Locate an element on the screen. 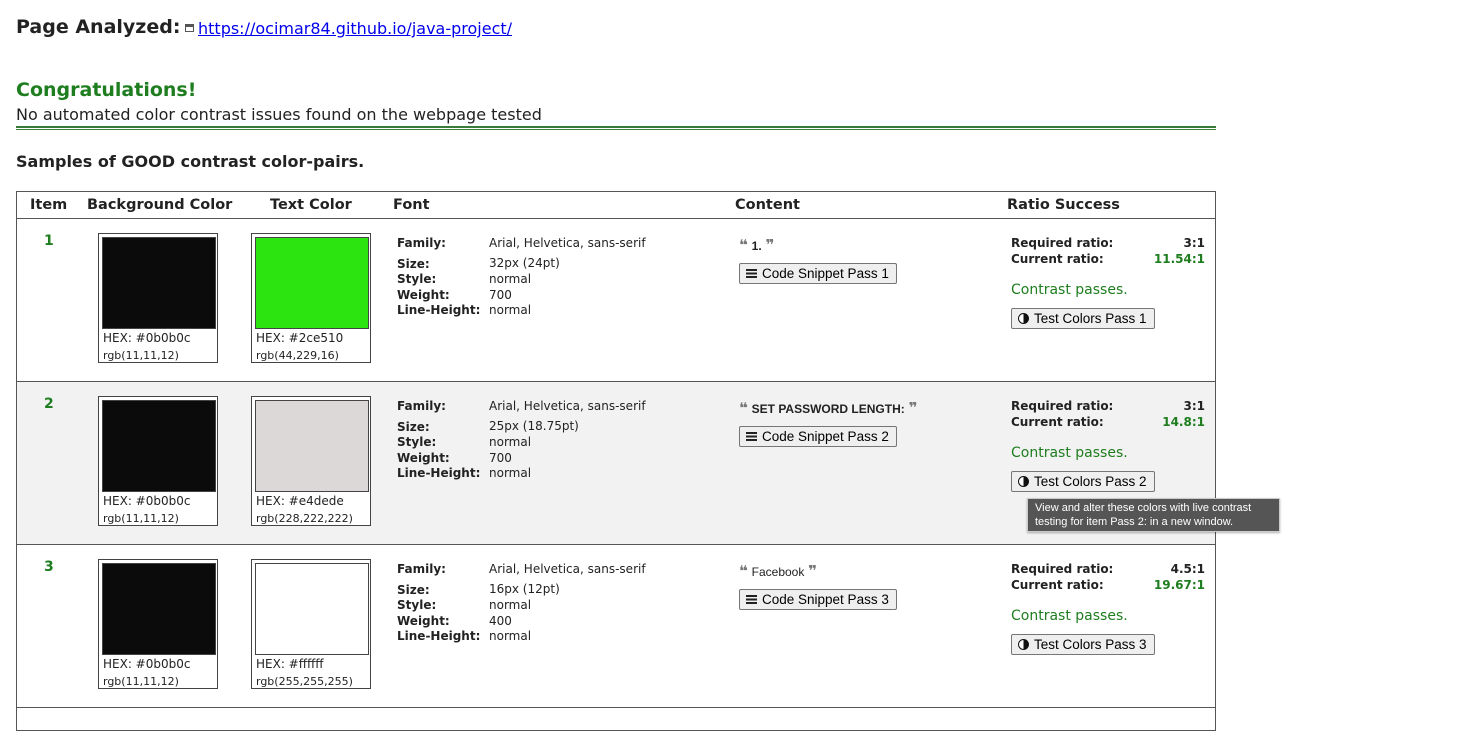  content-sample: ❝ Facebook ❞ is located at coordinates (778, 571).